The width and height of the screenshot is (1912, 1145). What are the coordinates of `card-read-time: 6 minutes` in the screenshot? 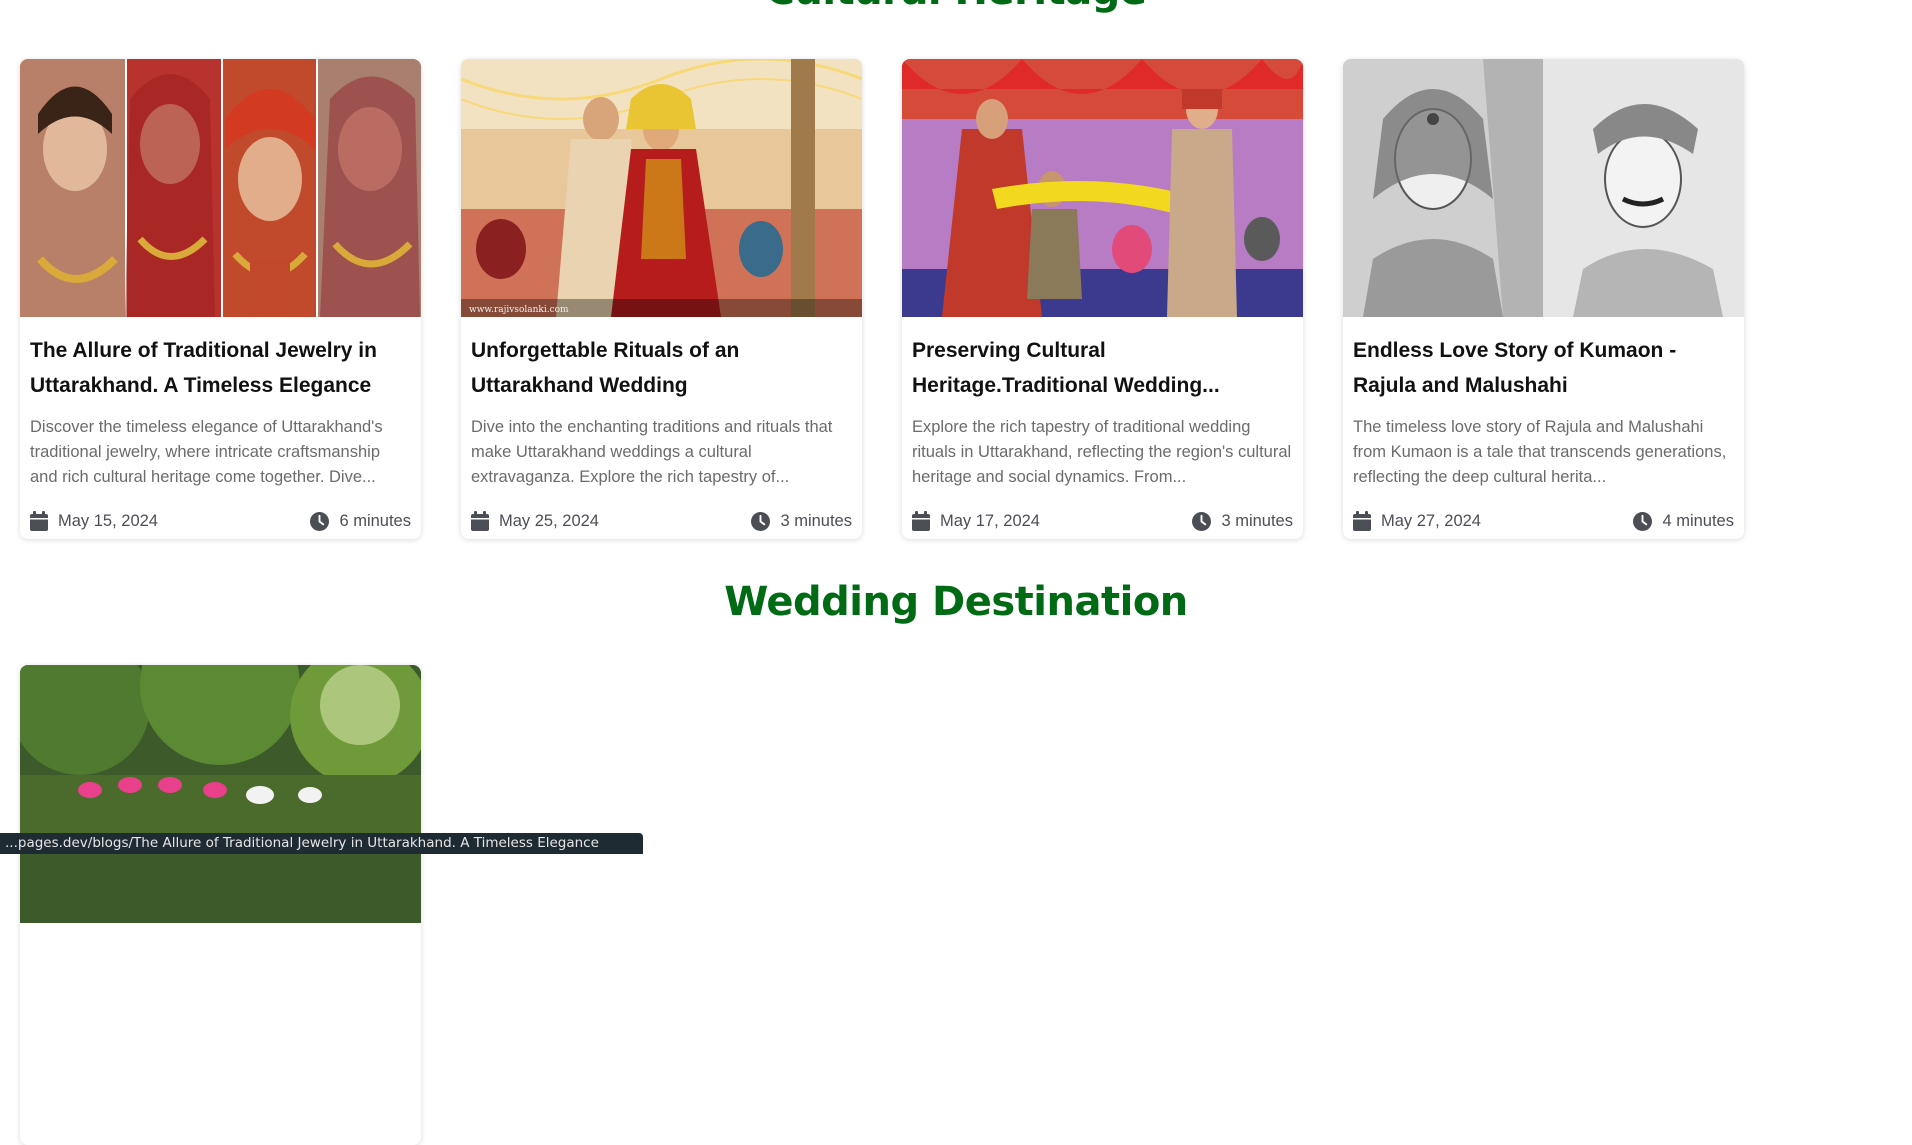 It's located at (360, 521).